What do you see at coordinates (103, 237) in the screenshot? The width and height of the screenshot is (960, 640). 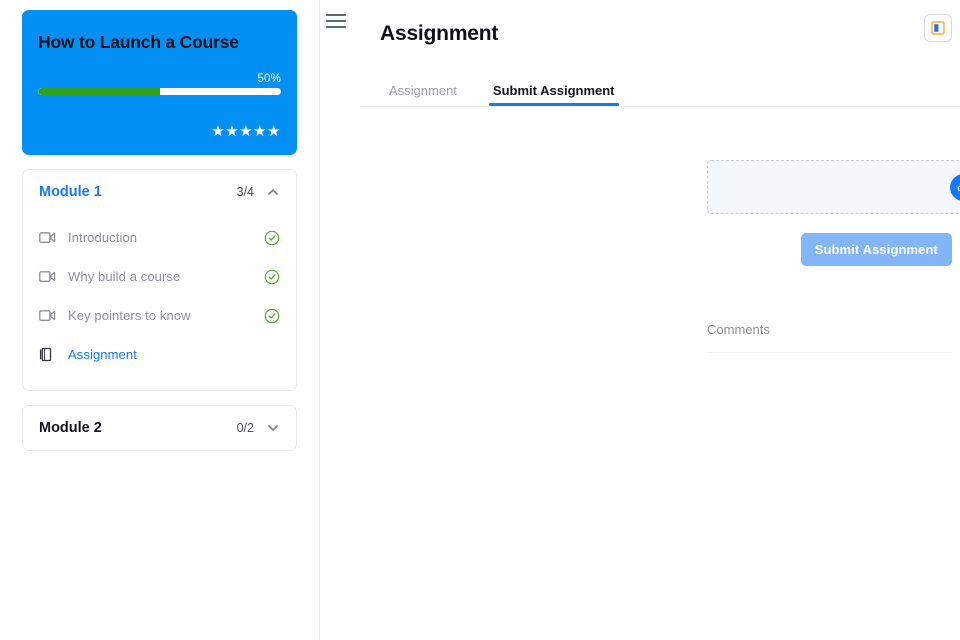 I see `lesson-label: Introduction` at bounding box center [103, 237].